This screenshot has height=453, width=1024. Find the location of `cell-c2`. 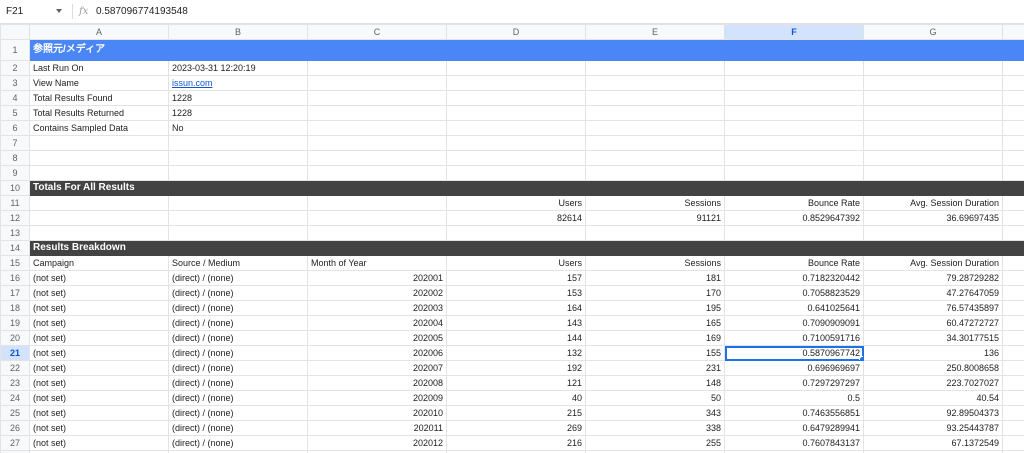

cell-c2 is located at coordinates (377, 68).